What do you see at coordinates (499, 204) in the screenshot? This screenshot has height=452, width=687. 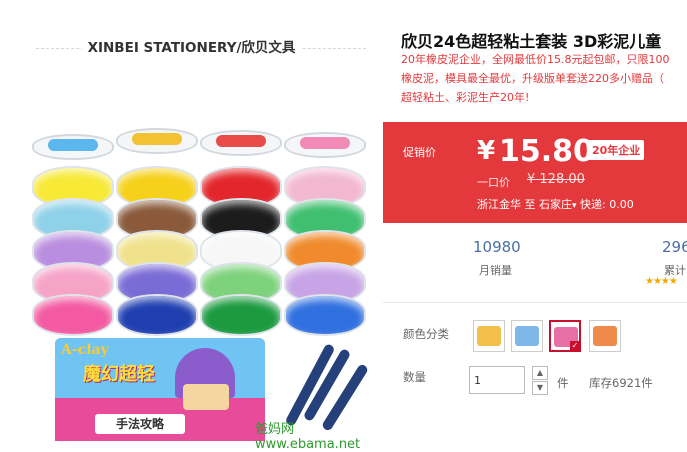 I see `ship-origin: 浙江金华` at bounding box center [499, 204].